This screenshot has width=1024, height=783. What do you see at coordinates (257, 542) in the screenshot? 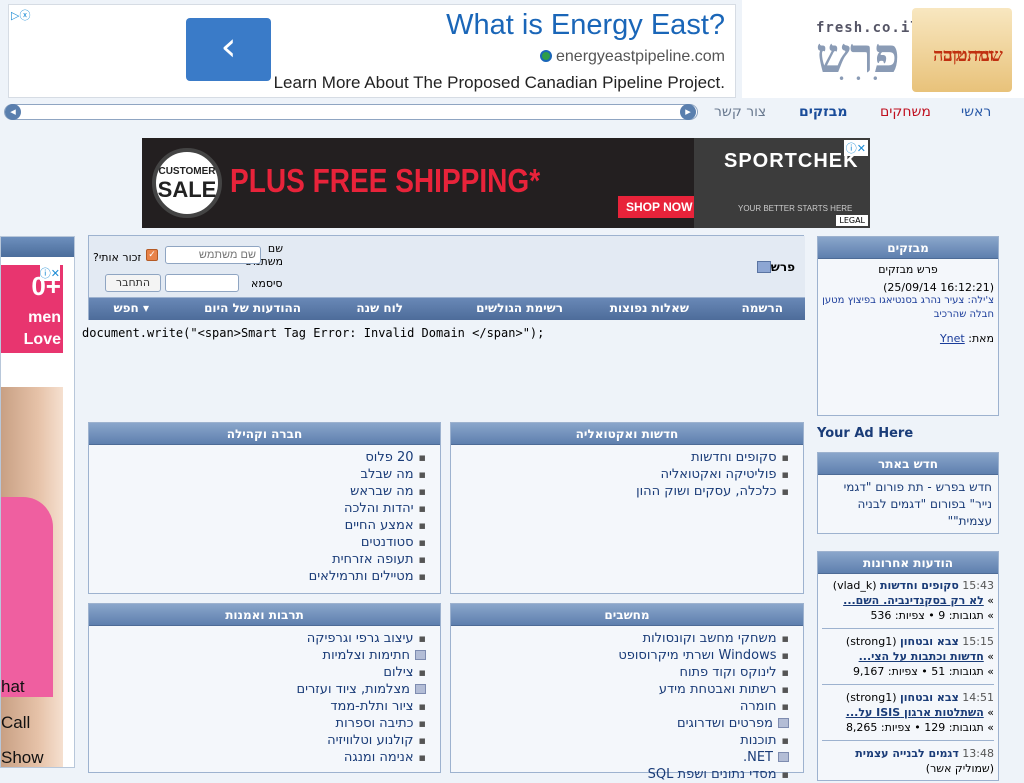
I see `forum-link: ▪סטודנטים` at bounding box center [257, 542].